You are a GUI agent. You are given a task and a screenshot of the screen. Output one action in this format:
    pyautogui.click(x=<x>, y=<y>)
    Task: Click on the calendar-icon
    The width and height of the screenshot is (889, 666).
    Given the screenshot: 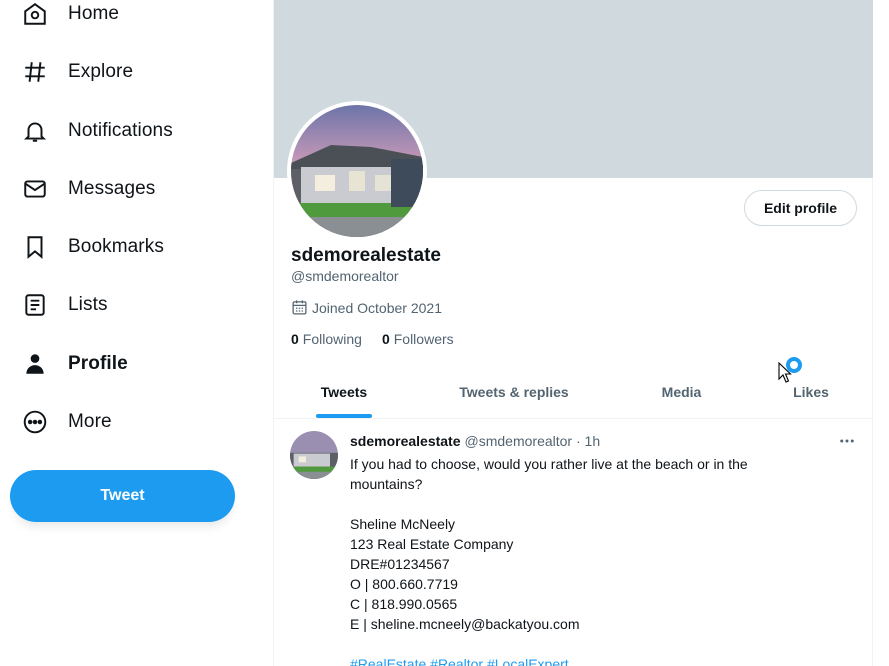 What is the action you would take?
    pyautogui.click(x=301, y=307)
    